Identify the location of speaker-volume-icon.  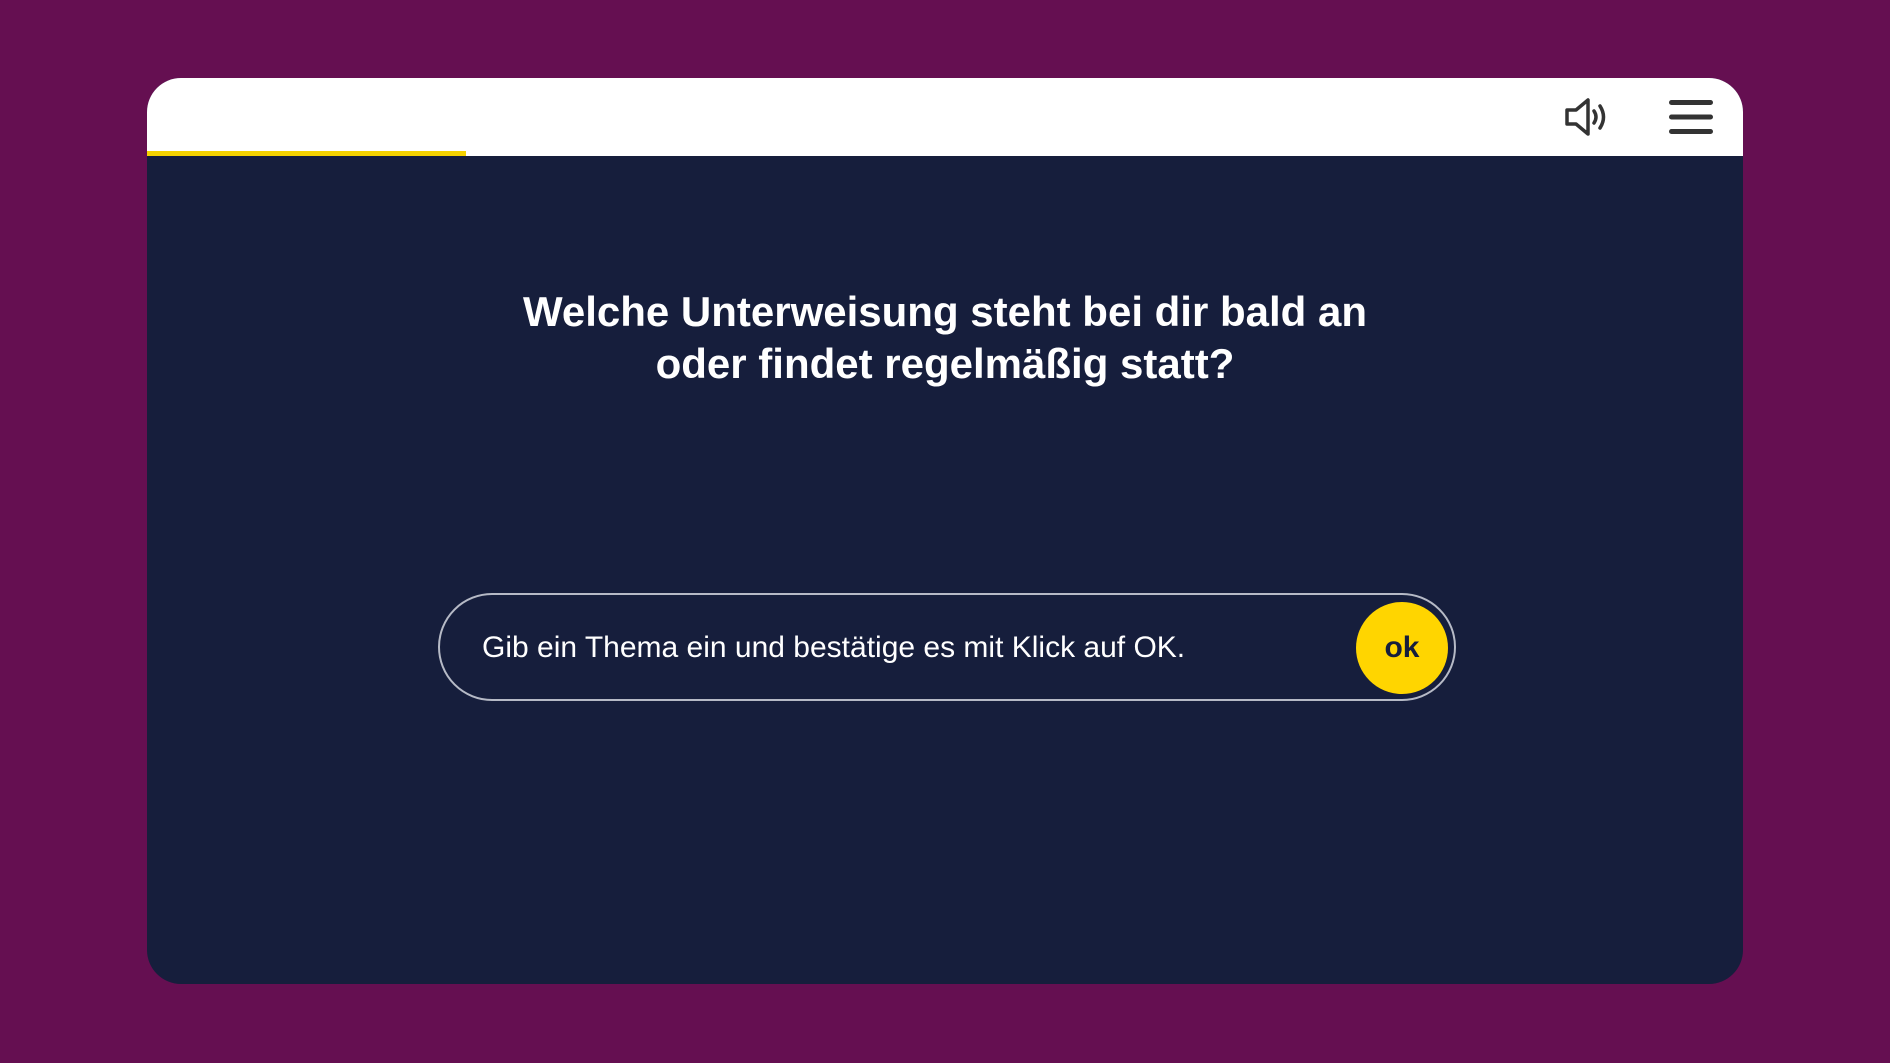
(1585, 117).